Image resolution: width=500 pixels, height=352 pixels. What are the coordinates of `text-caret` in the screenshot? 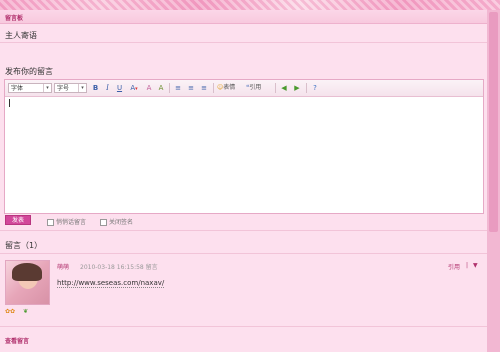 It's located at (9, 103).